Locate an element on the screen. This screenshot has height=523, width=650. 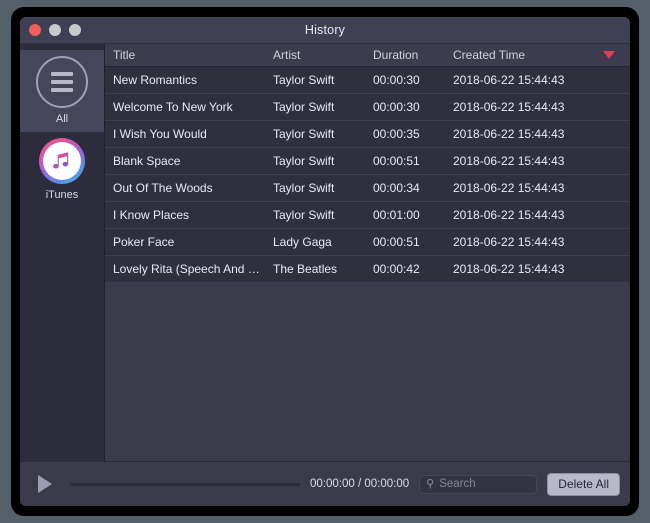
list-circle-icon is located at coordinates (62, 82).